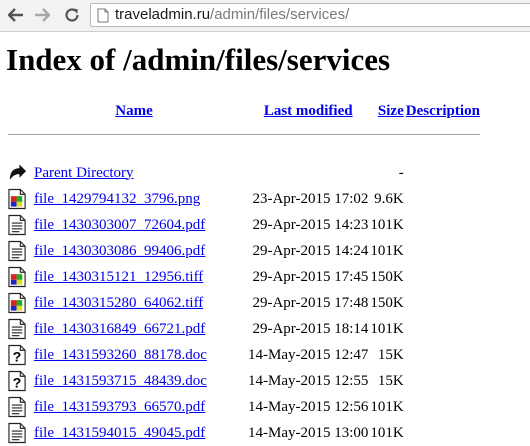 The image size is (530, 446). What do you see at coordinates (308, 354) in the screenshot?
I see `file-modified: 14-May-2015 12:47` at bounding box center [308, 354].